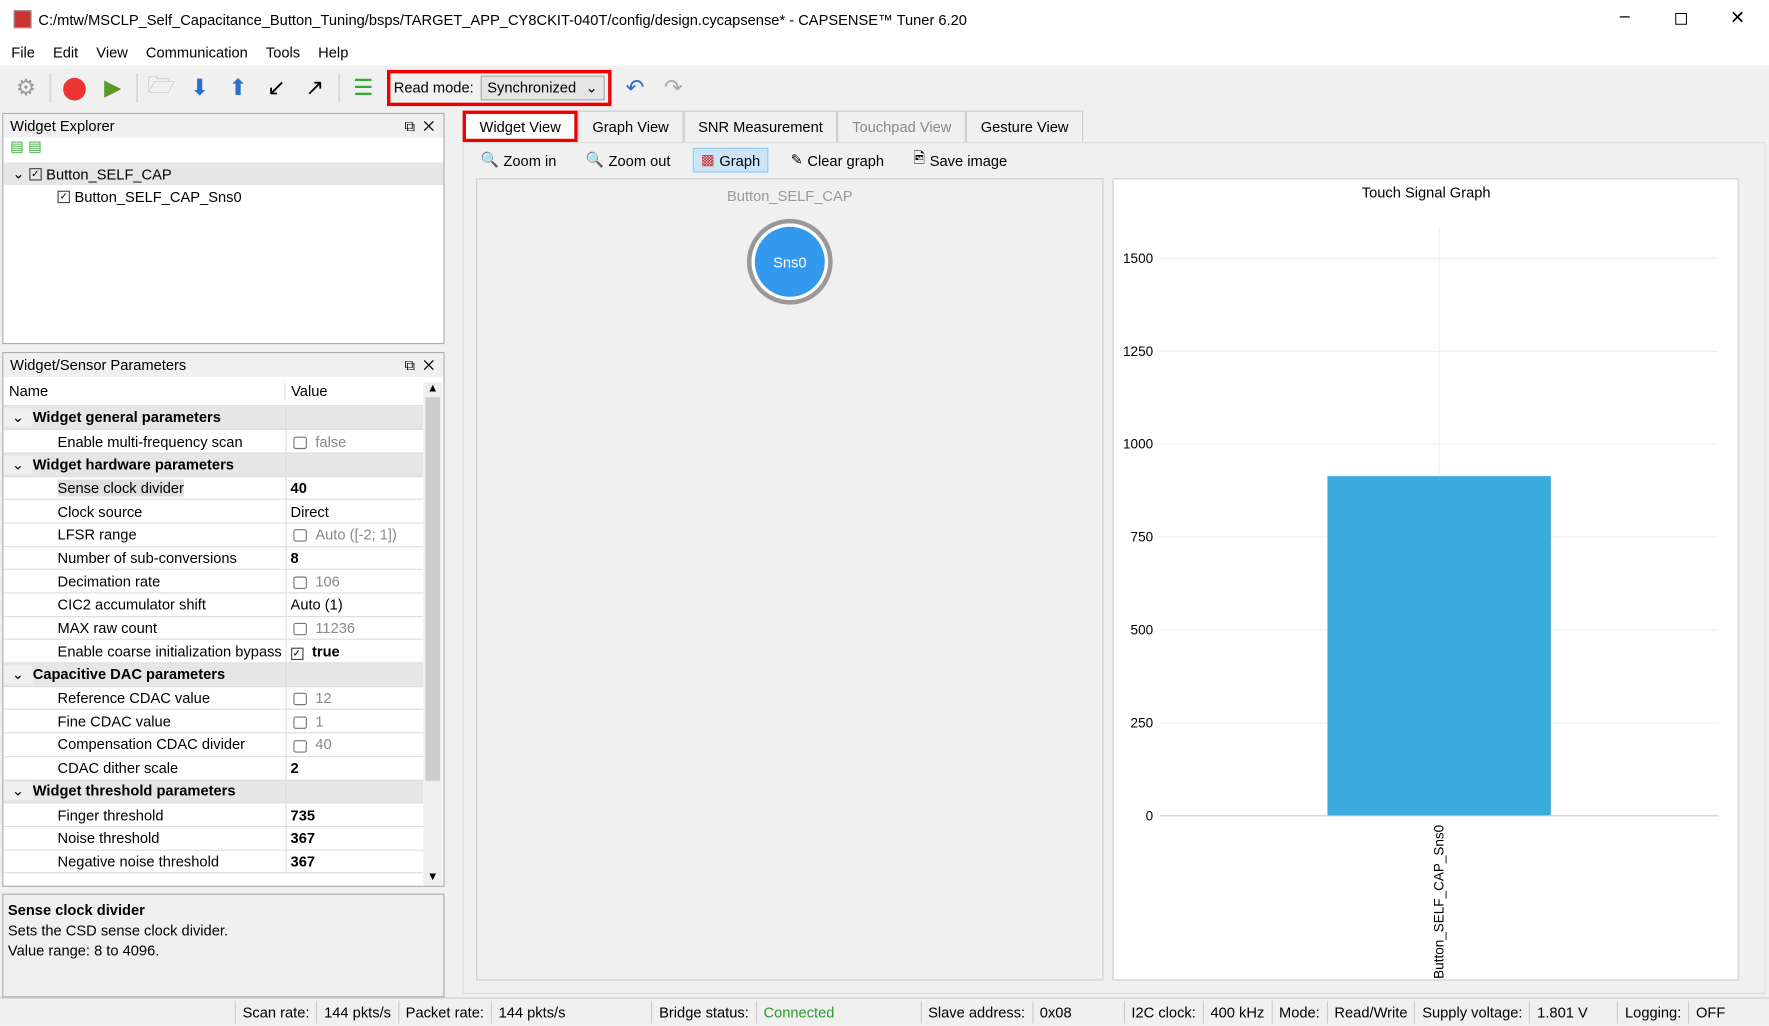 The width and height of the screenshot is (1769, 1026). What do you see at coordinates (213, 674) in the screenshot?
I see `parameter-group: ⌄ Capacitive DAC parameters` at bounding box center [213, 674].